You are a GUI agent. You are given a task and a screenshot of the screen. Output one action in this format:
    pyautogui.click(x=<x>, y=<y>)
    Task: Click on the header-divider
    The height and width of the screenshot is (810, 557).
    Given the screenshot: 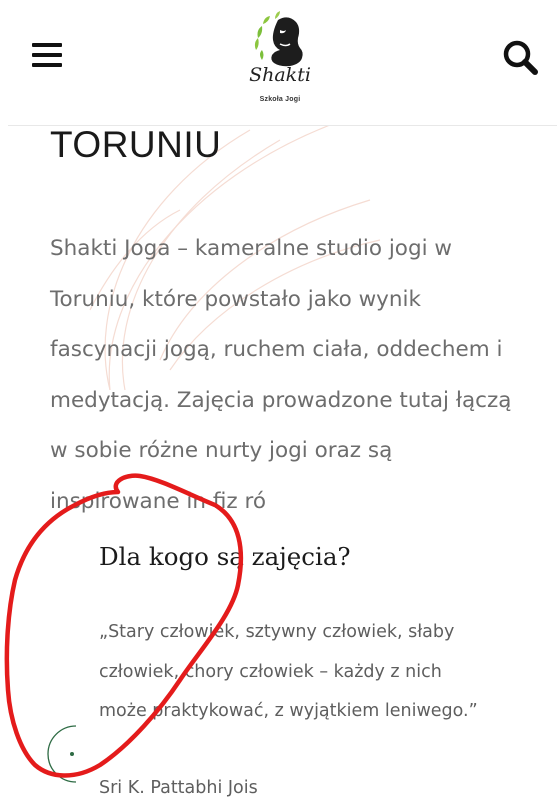 What is the action you would take?
    pyautogui.click(x=282, y=125)
    